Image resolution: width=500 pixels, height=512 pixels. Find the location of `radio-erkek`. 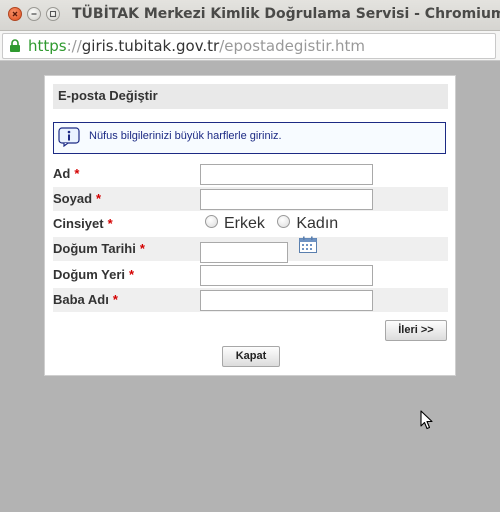

radio-erkek is located at coordinates (211, 222).